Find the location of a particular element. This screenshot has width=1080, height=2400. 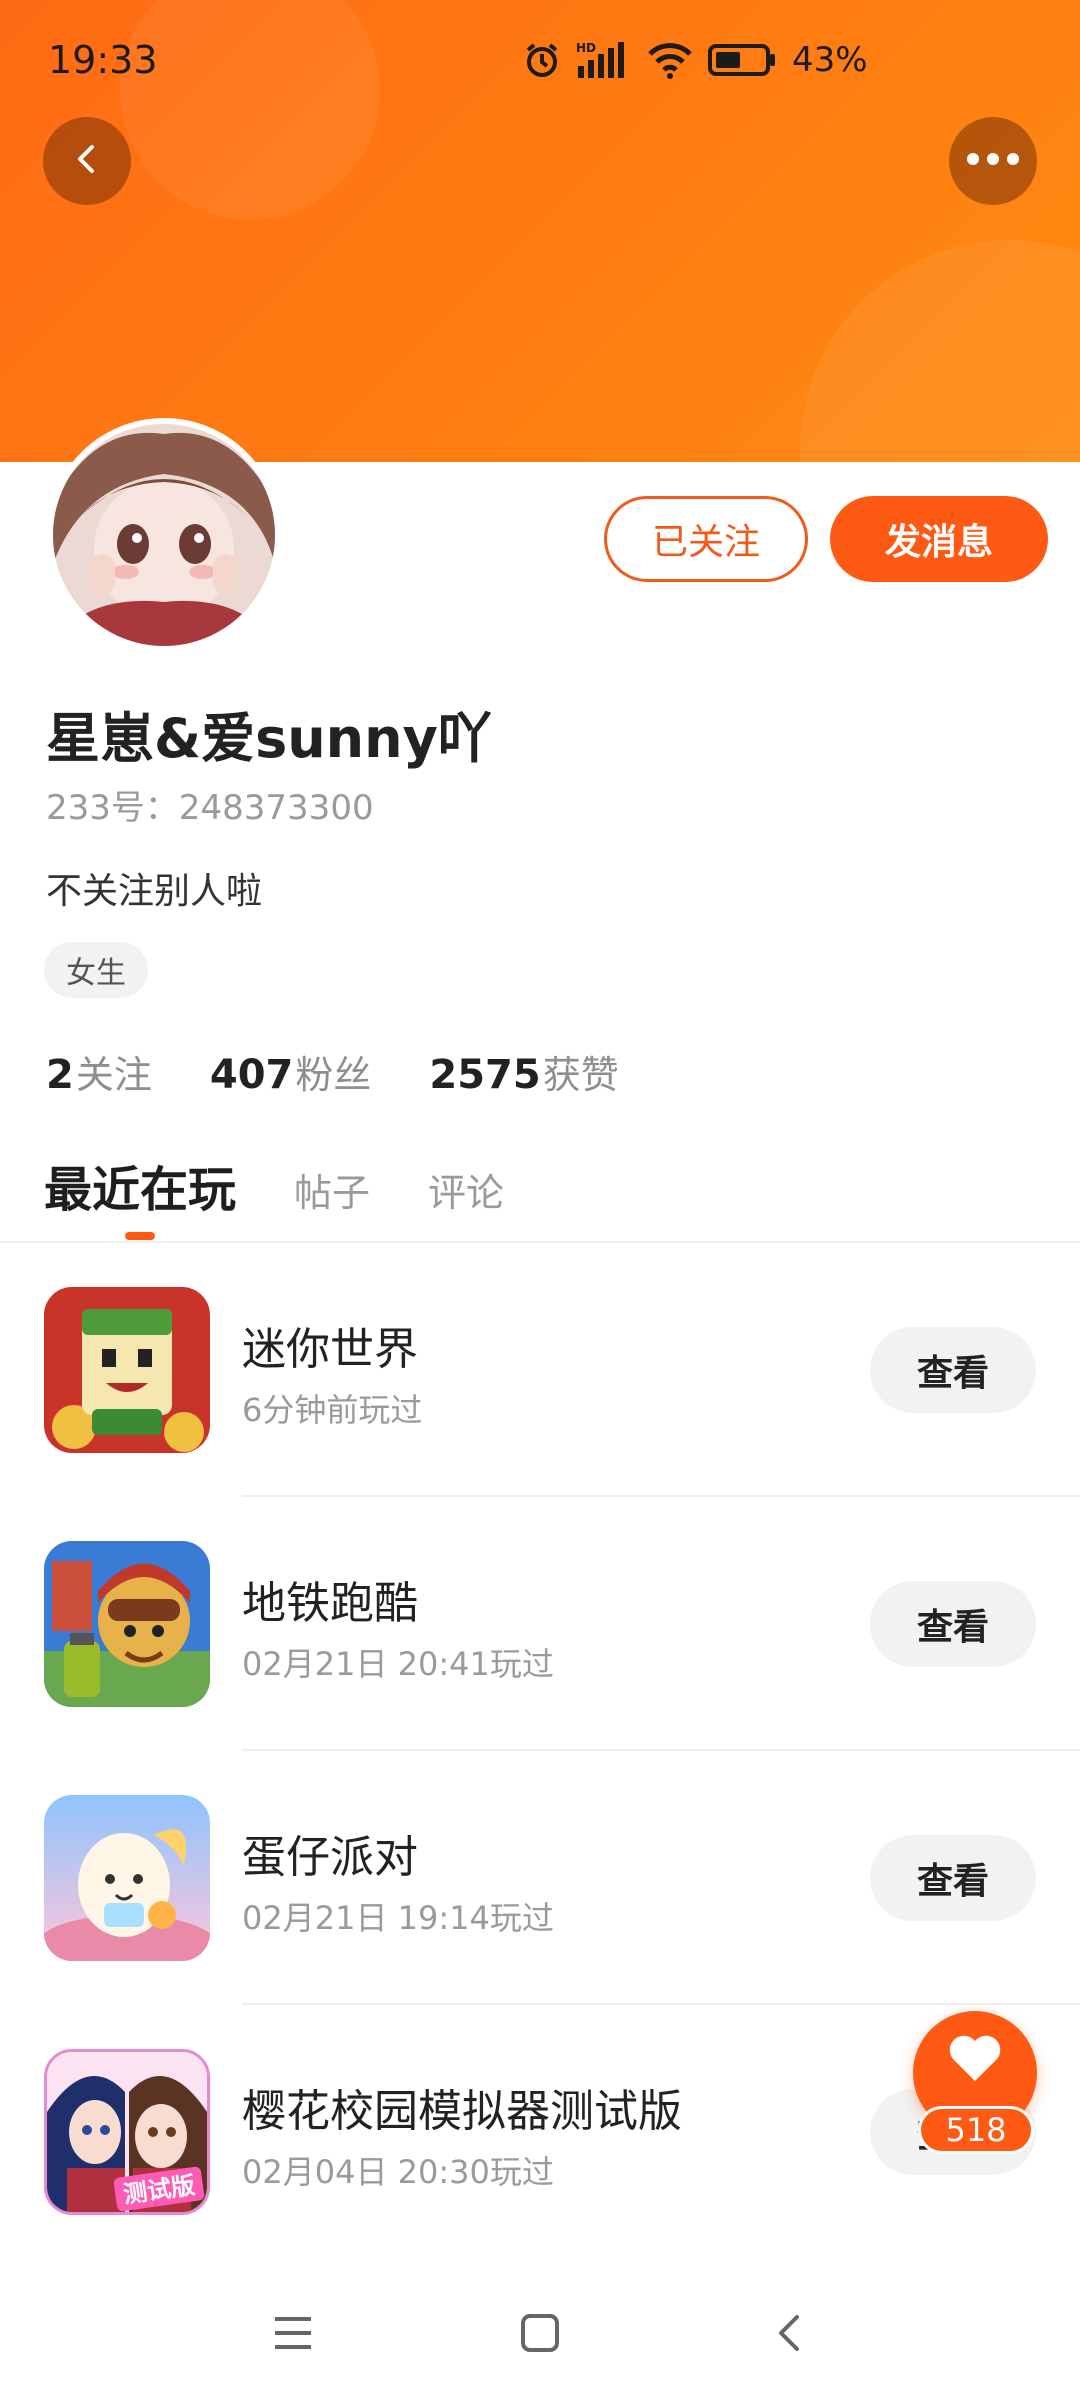

user-bio: 不关注别人啦 is located at coordinates (154, 891).